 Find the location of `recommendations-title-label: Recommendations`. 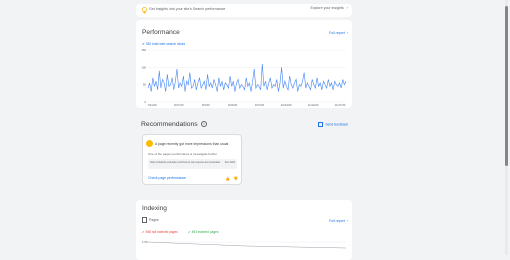

recommendations-title-label: Recommendations is located at coordinates (169, 124).